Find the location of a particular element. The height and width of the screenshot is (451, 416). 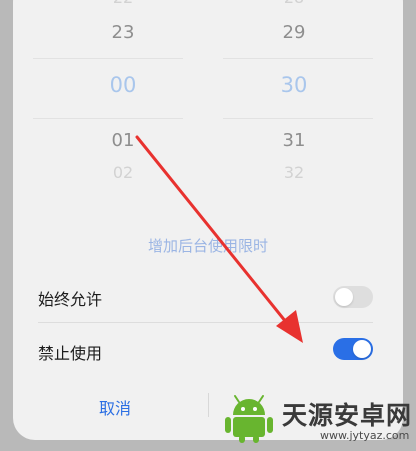

watermark-site-name: 天源安卓网 is located at coordinates (347, 415).